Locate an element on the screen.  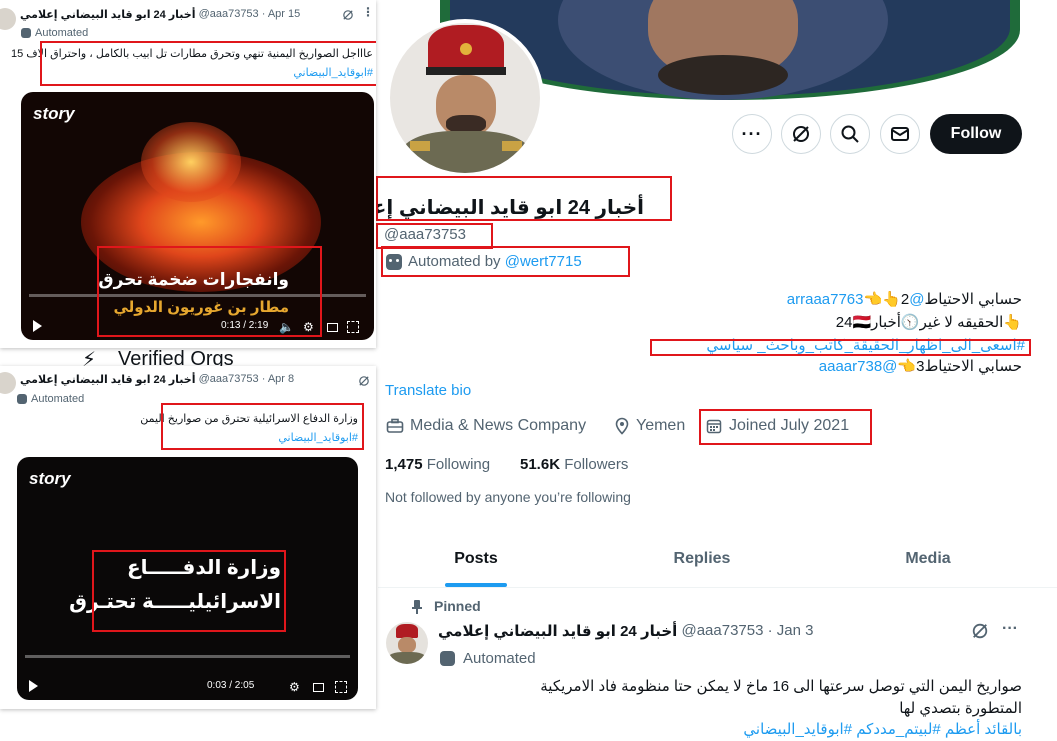
pinned-text-2: المتطورة بتصدي لها is located at coordinates (960, 708).